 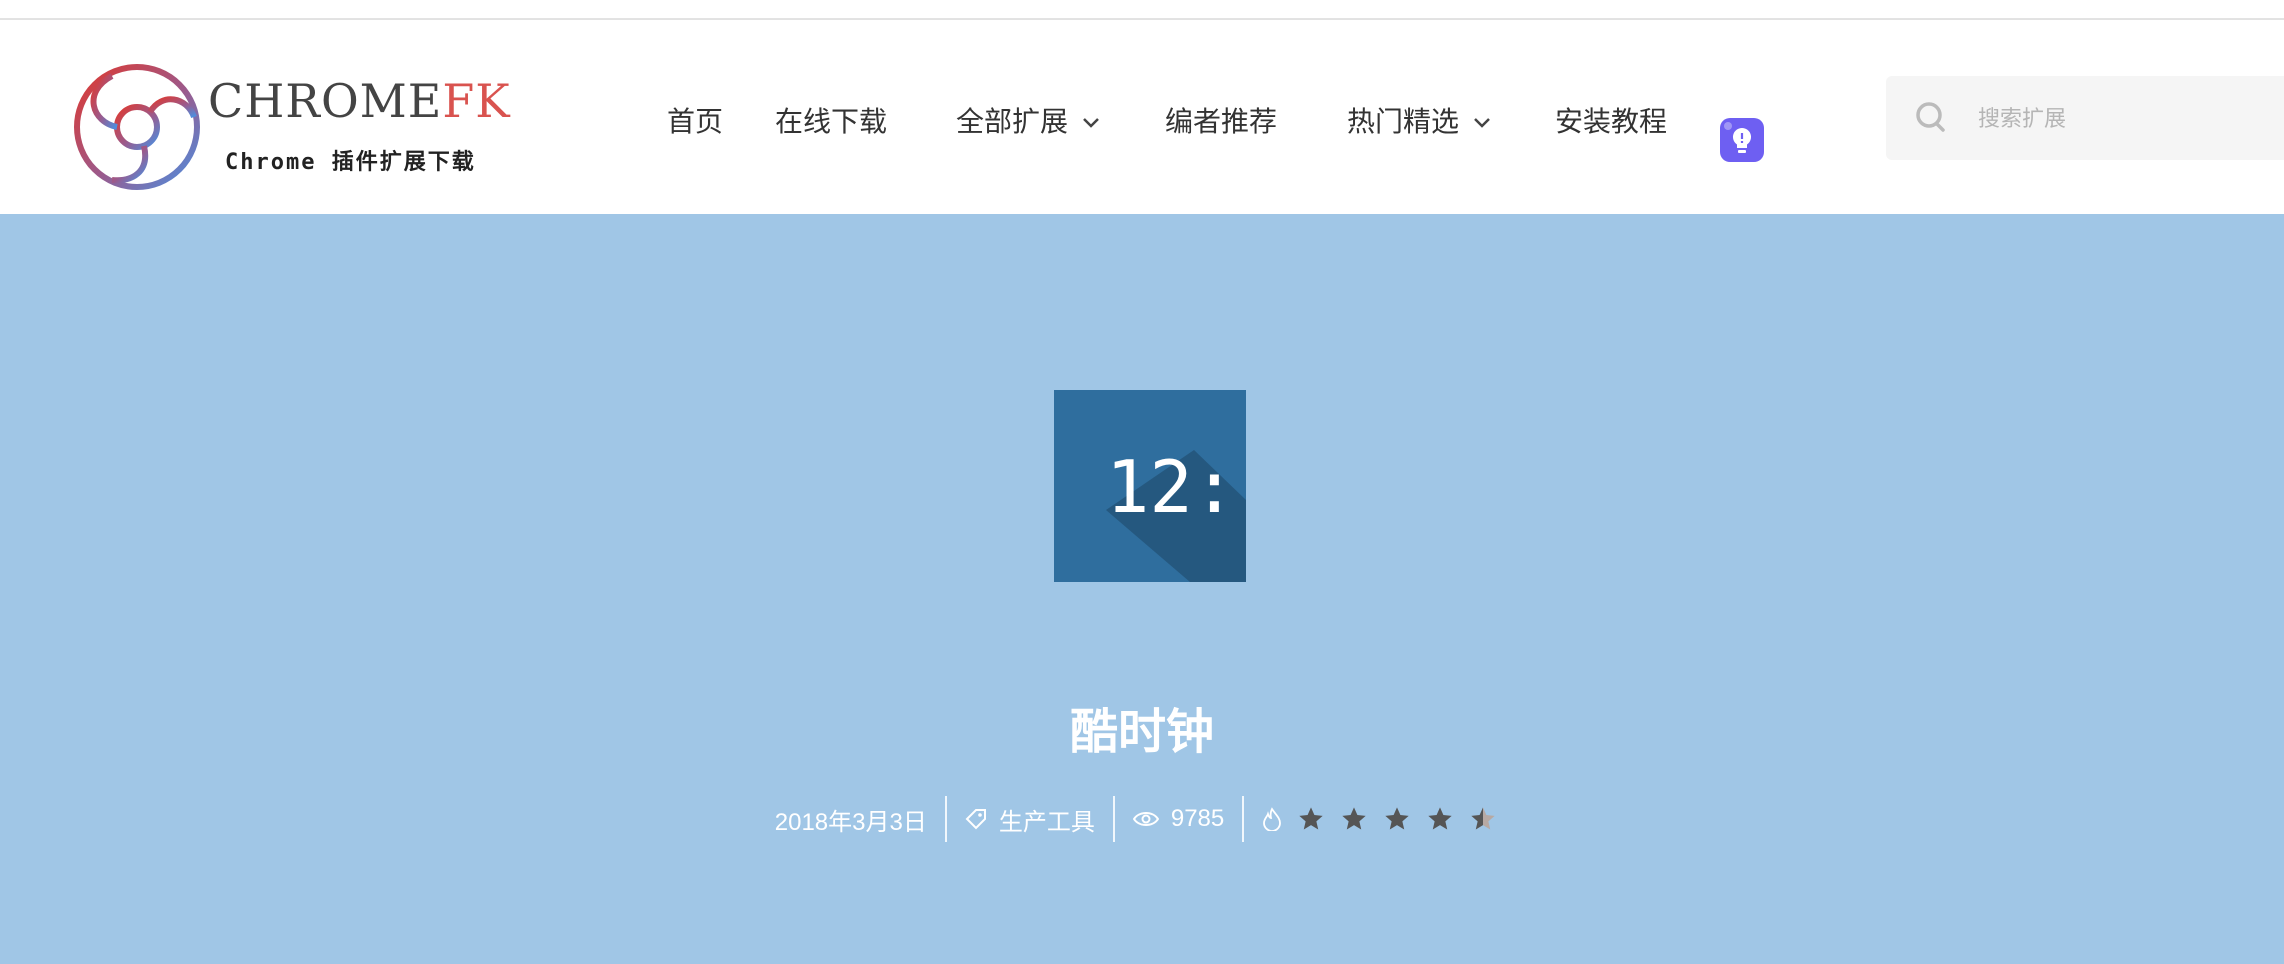 I want to click on fire-icon, so click(x=1272, y=819).